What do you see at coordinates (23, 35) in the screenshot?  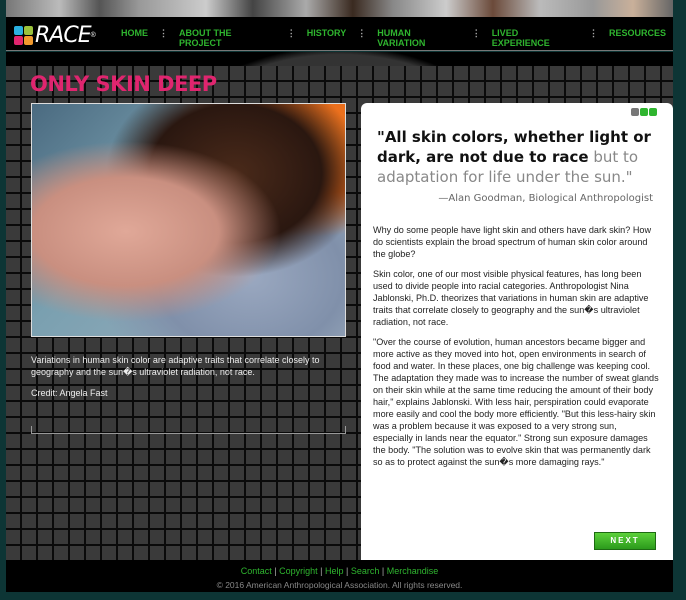 I see `logo-squares-icon` at bounding box center [23, 35].